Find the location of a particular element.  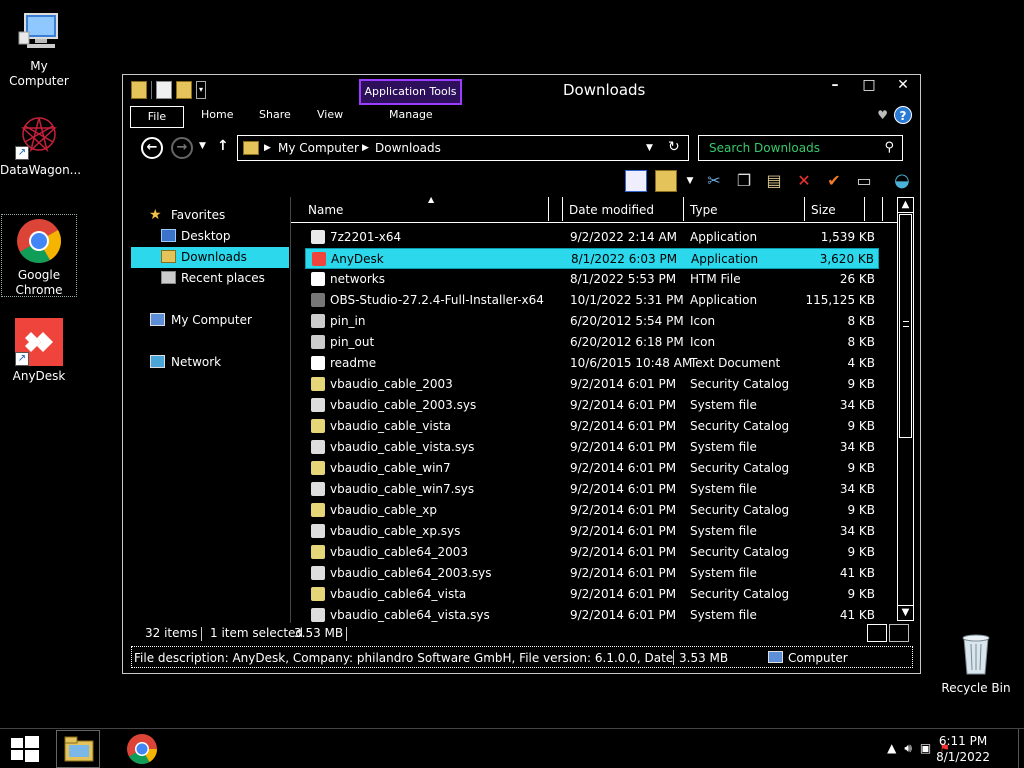

desktop-icon-recycle-bin: Recycle Bin is located at coordinates (976, 663).